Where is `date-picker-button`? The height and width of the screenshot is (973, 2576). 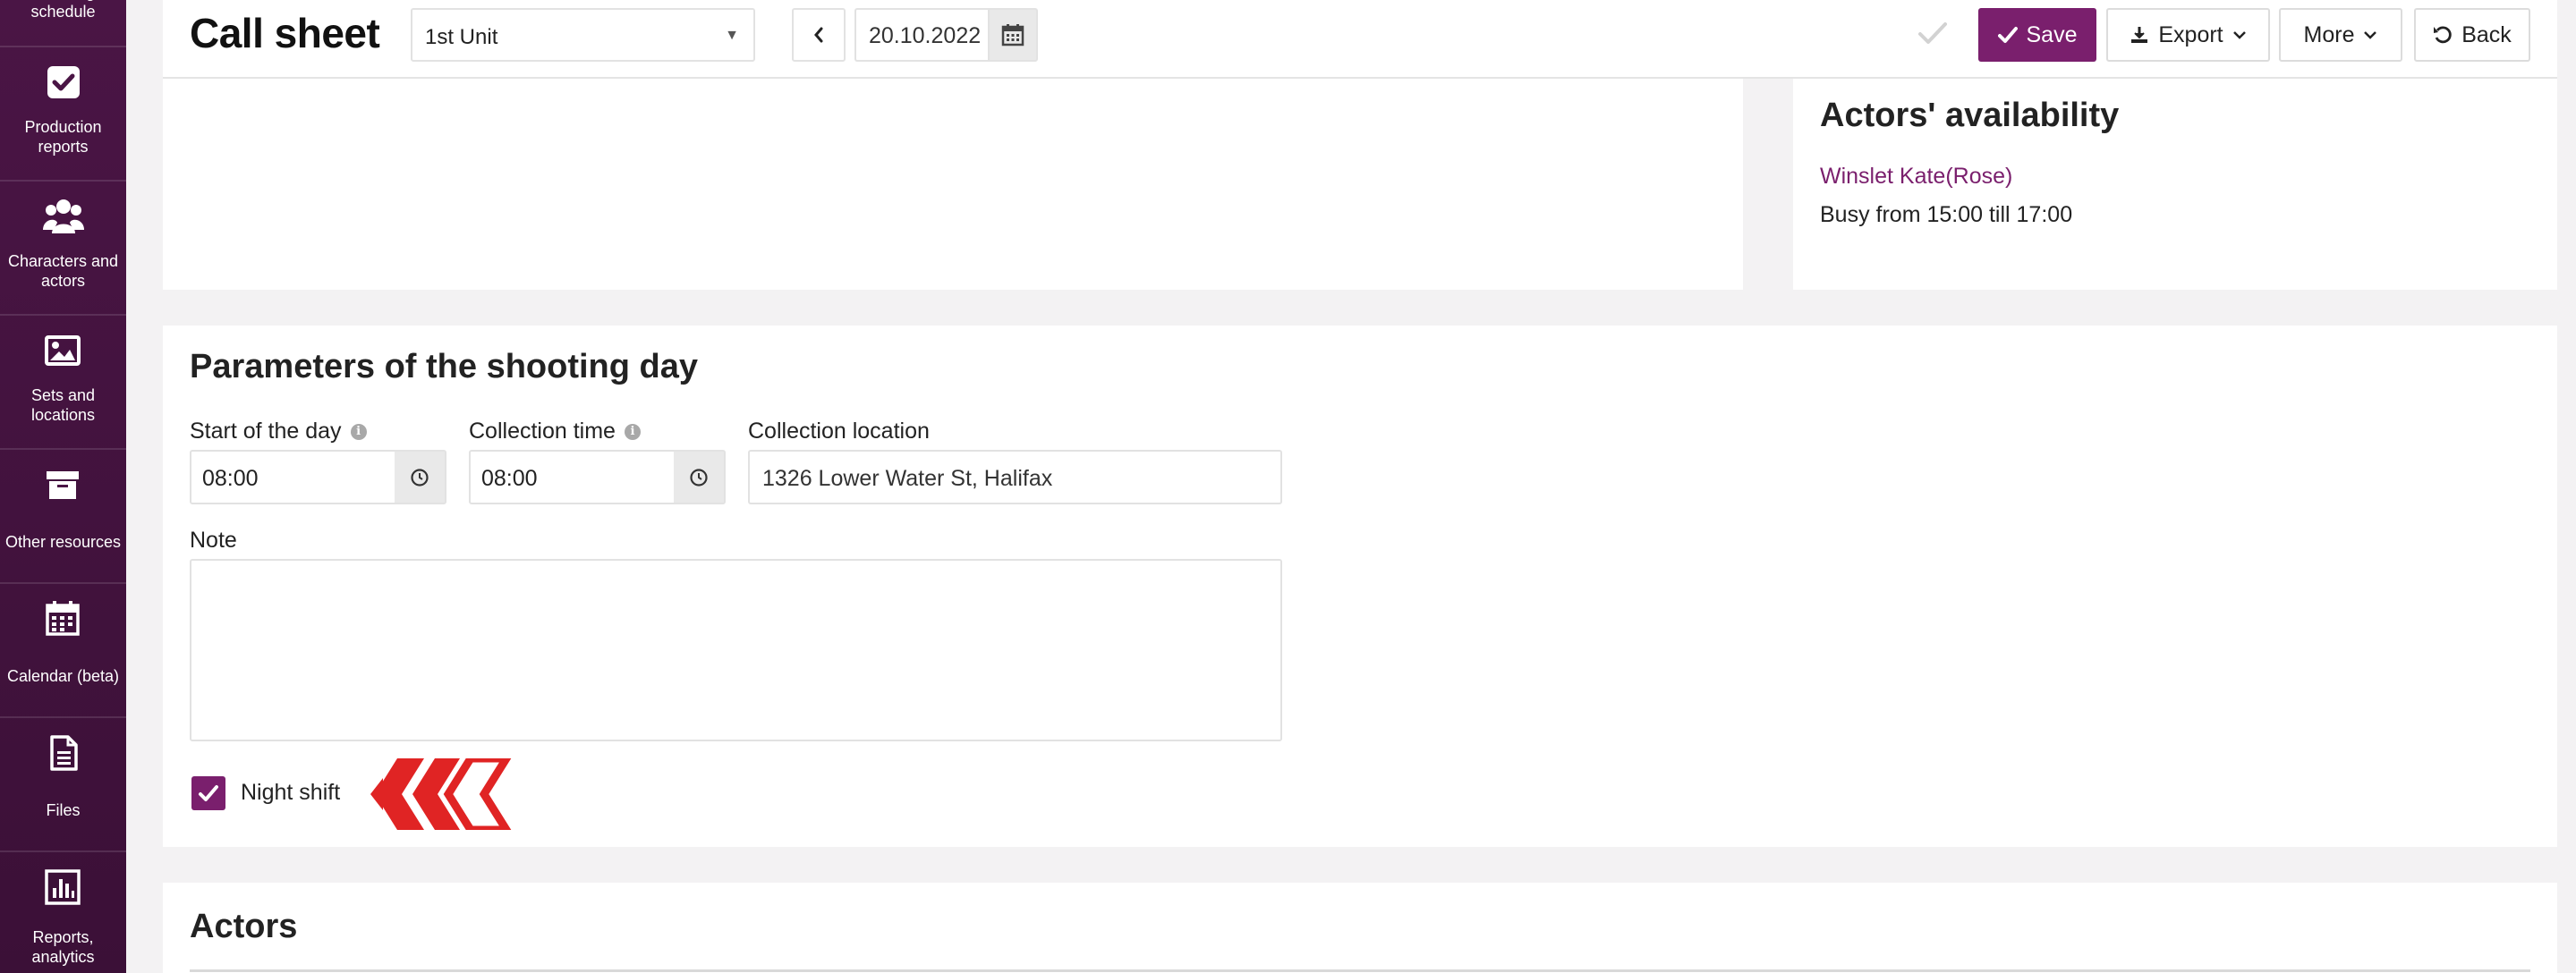
date-picker-button is located at coordinates (1013, 35).